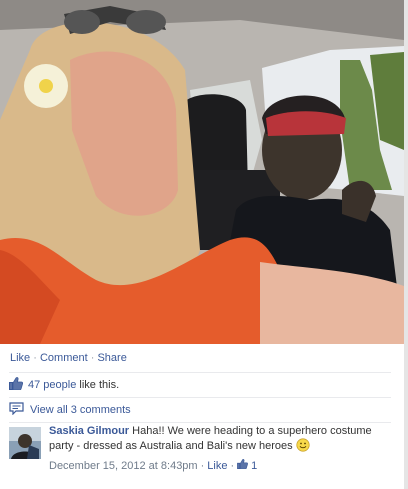 This screenshot has height=489, width=408. I want to click on view-all-comments-row: View all 3 comments, so click(70, 410).